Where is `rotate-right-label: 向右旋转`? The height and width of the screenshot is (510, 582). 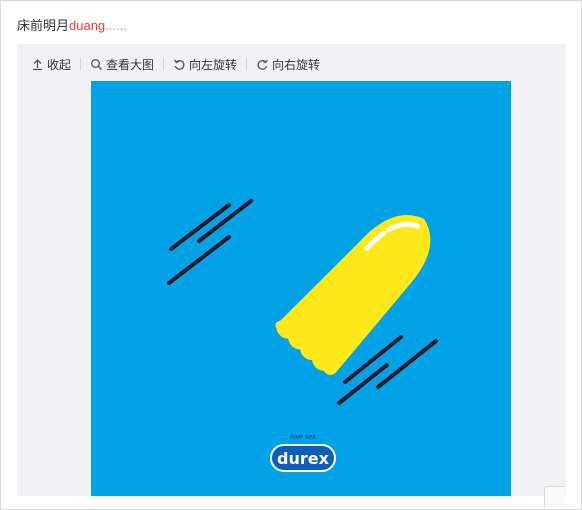
rotate-right-label: 向右旋转 is located at coordinates (296, 64).